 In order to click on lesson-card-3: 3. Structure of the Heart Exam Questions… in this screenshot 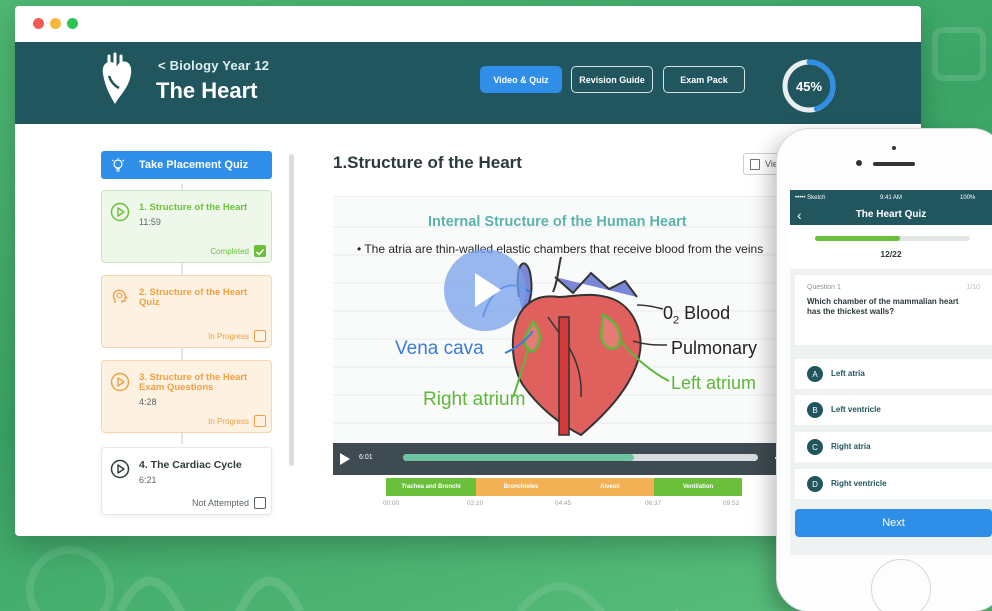, I will do `click(186, 396)`.